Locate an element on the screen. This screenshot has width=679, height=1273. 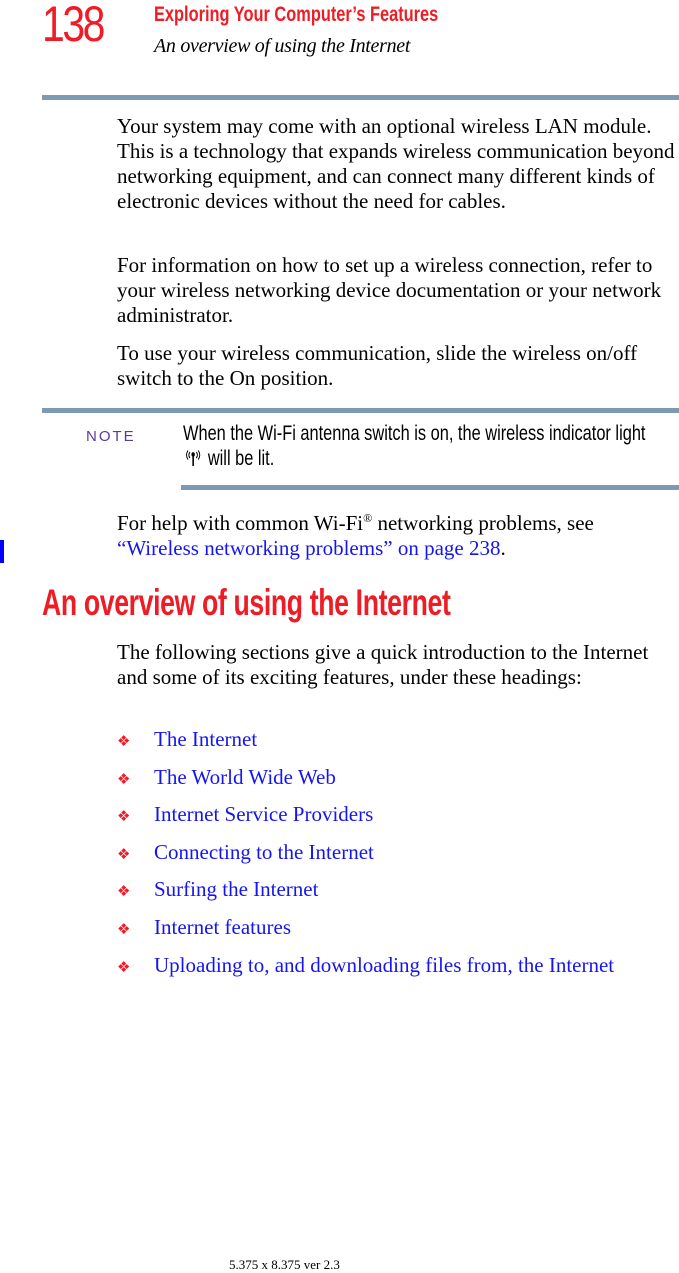
topic-link-surfing: Surfing the Internet is located at coordinates (236, 889).